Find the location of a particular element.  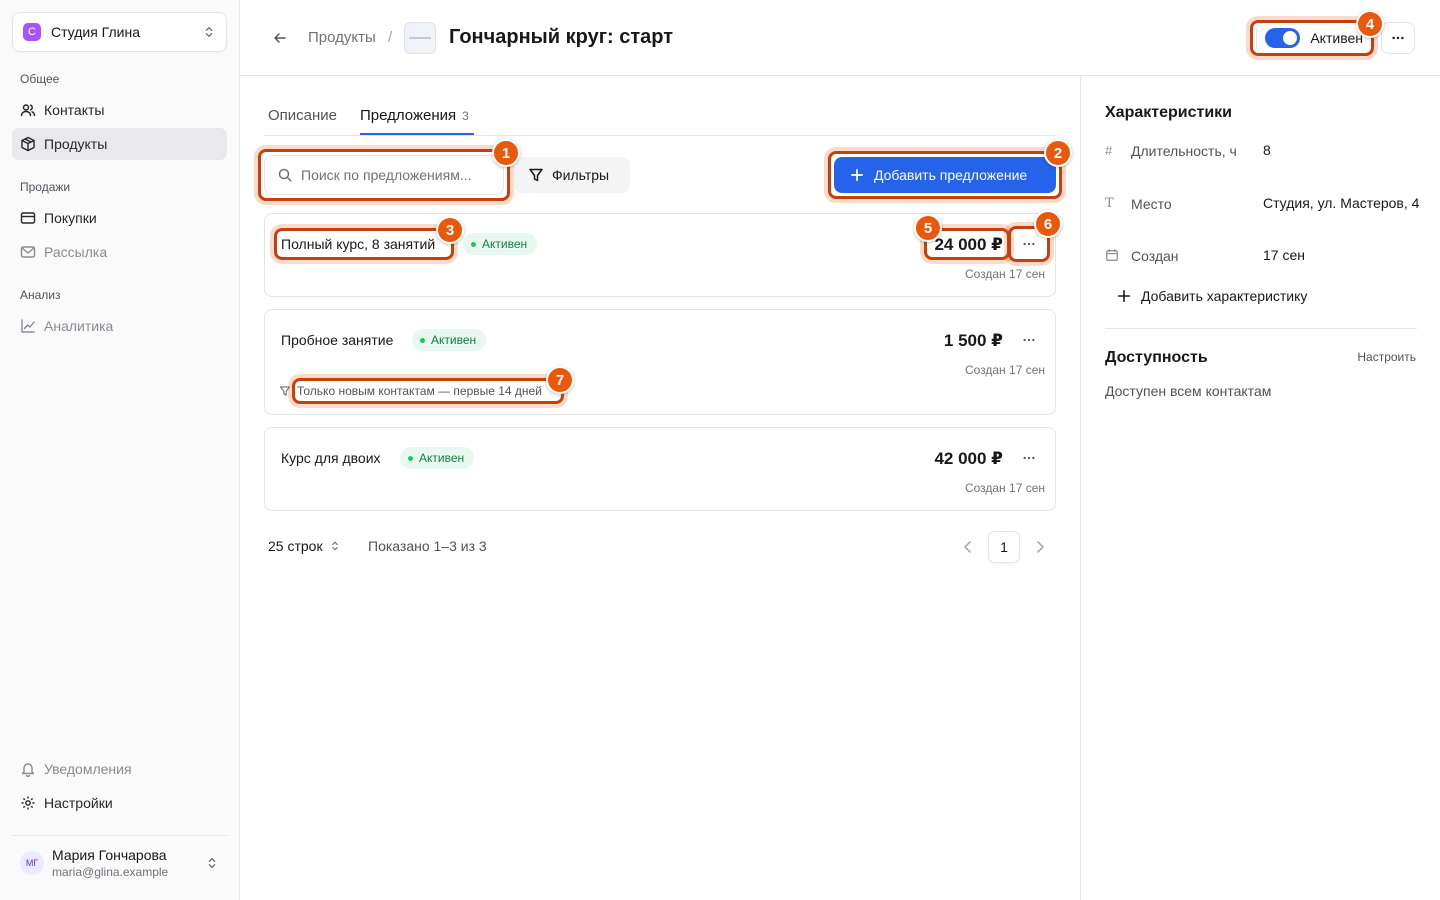

user-info: Мария Гончарова maria@glina.example is located at coordinates (128, 863).